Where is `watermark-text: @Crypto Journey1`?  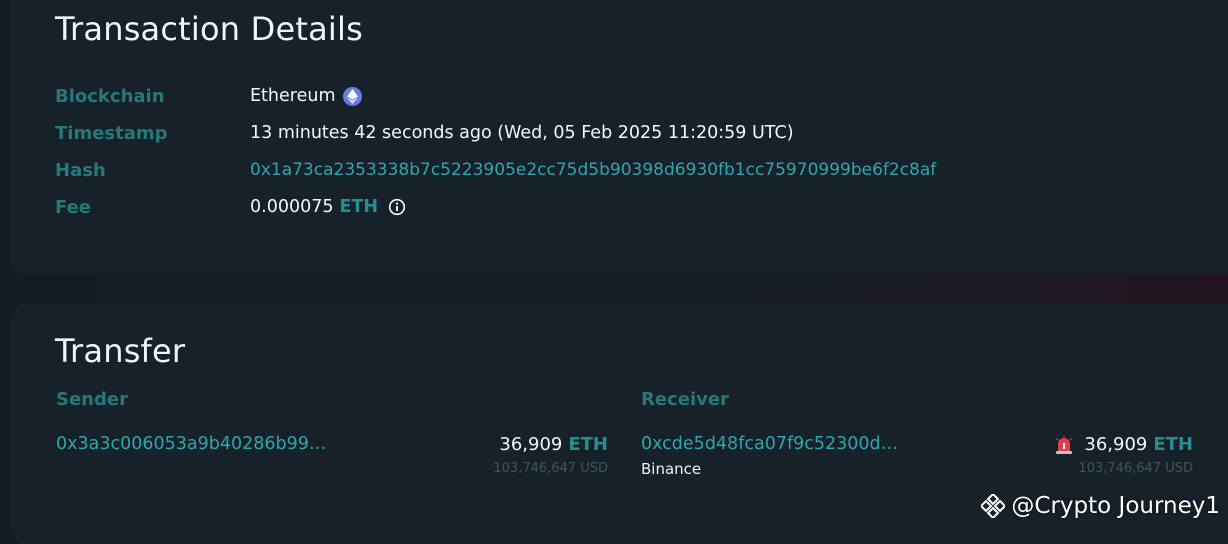 watermark-text: @Crypto Journey1 is located at coordinates (1115, 506).